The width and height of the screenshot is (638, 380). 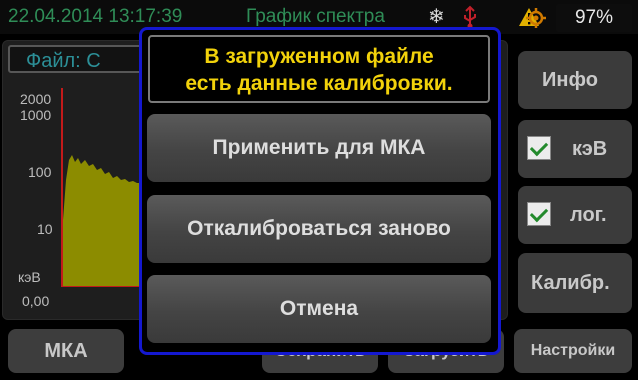 I want to click on log-toggle: лог., so click(x=575, y=215).